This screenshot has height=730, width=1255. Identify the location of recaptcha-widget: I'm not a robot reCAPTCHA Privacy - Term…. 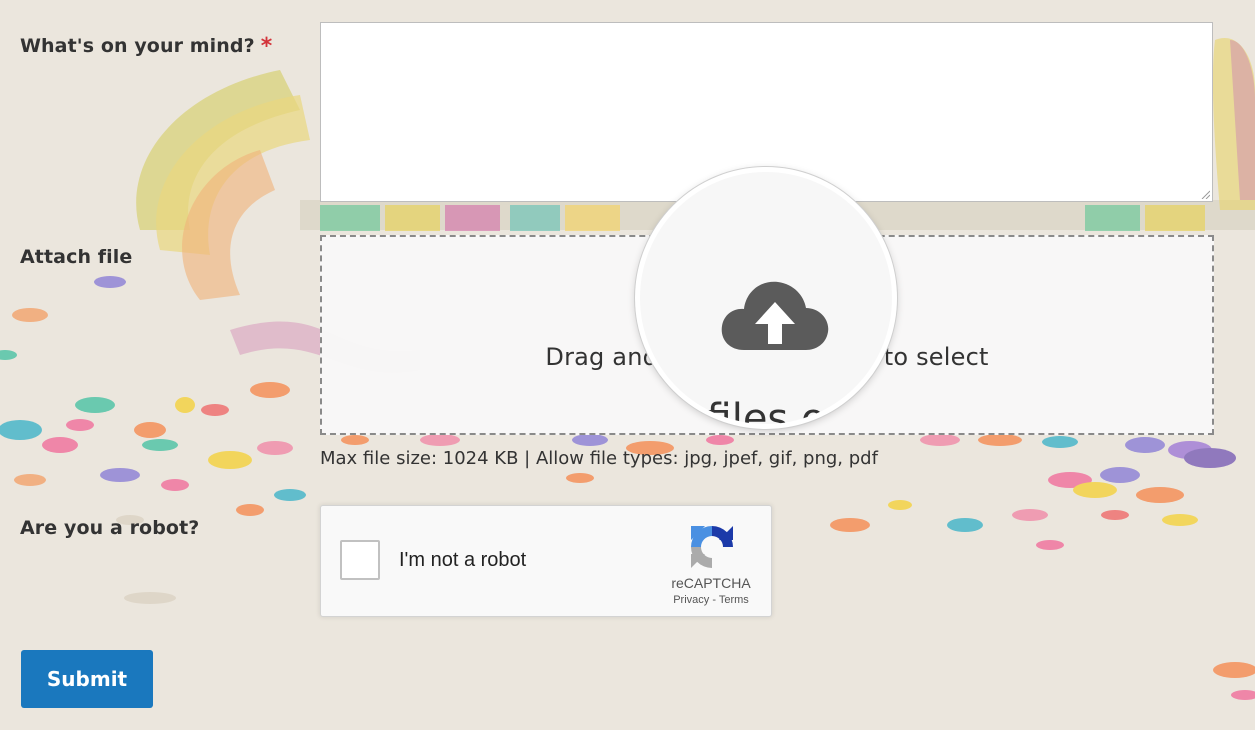
(546, 561).